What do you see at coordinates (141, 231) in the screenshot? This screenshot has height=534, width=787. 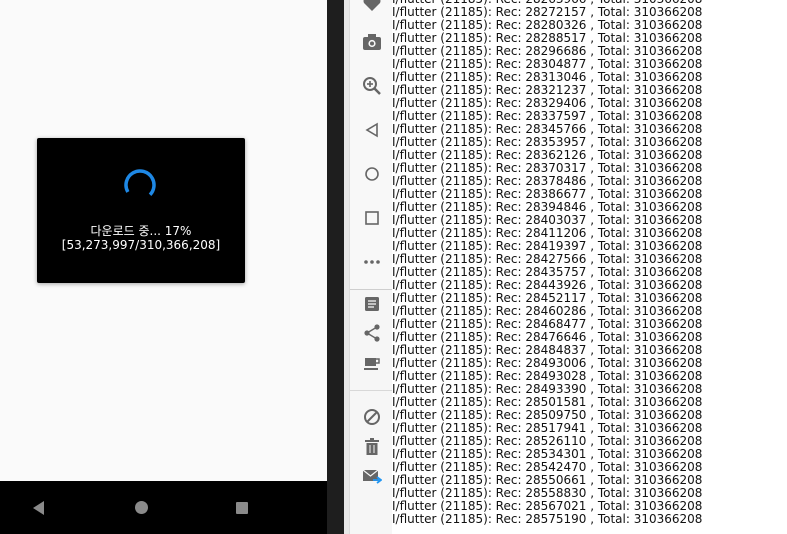 I see `download-status-text: 다운로드 중... 17%` at bounding box center [141, 231].